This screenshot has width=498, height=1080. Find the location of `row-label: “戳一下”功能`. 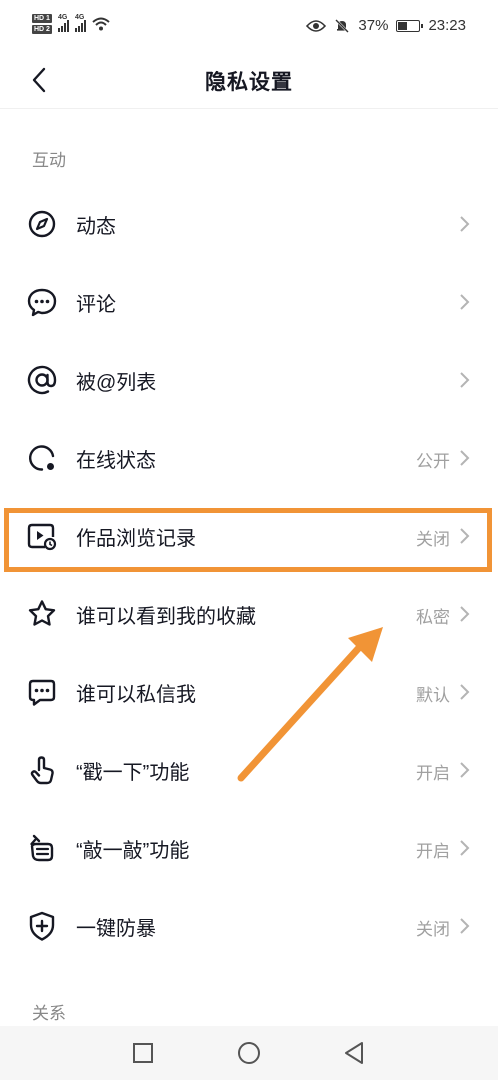

row-label: “戳一下”功能 is located at coordinates (133, 773).